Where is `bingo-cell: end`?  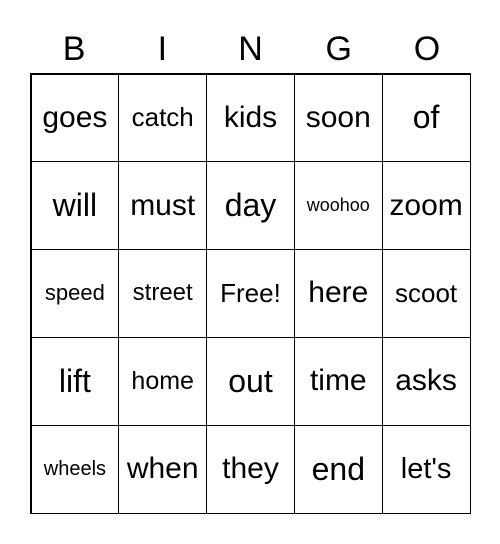
bingo-cell: end is located at coordinates (338, 469).